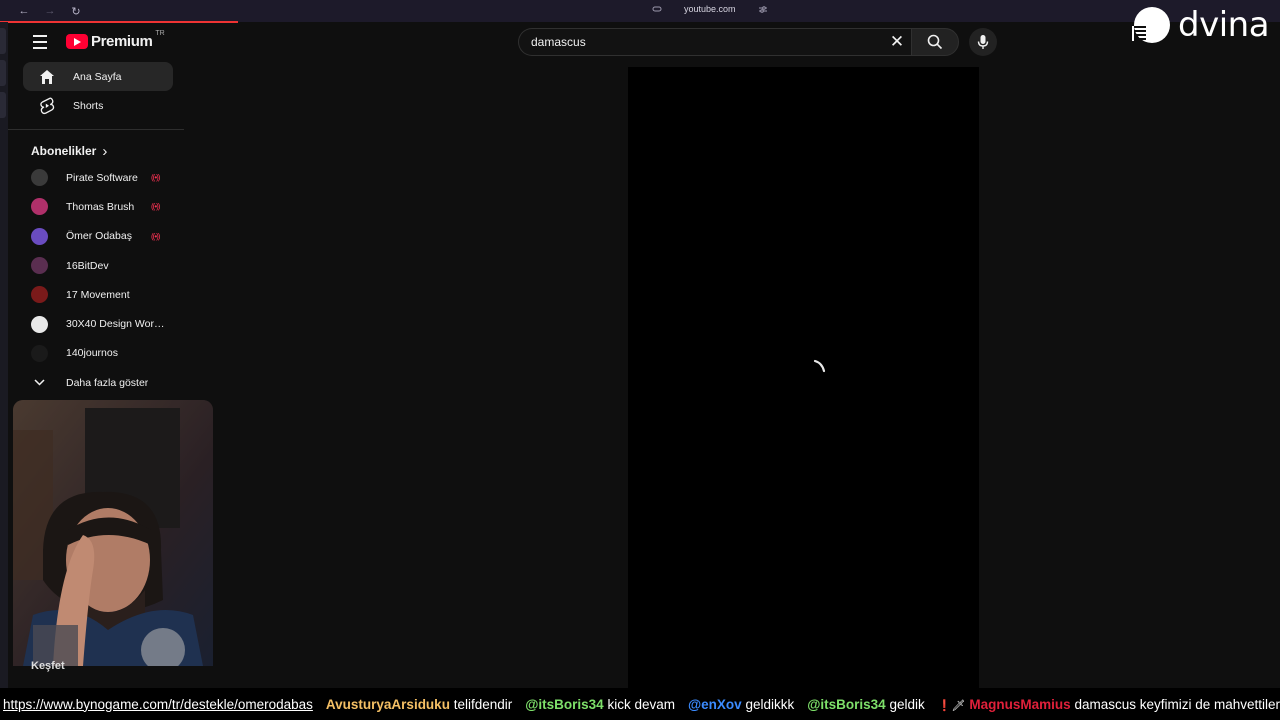 Image resolution: width=1280 pixels, height=720 pixels. I want to click on subscription-item: 16BitDev, so click(96, 265).